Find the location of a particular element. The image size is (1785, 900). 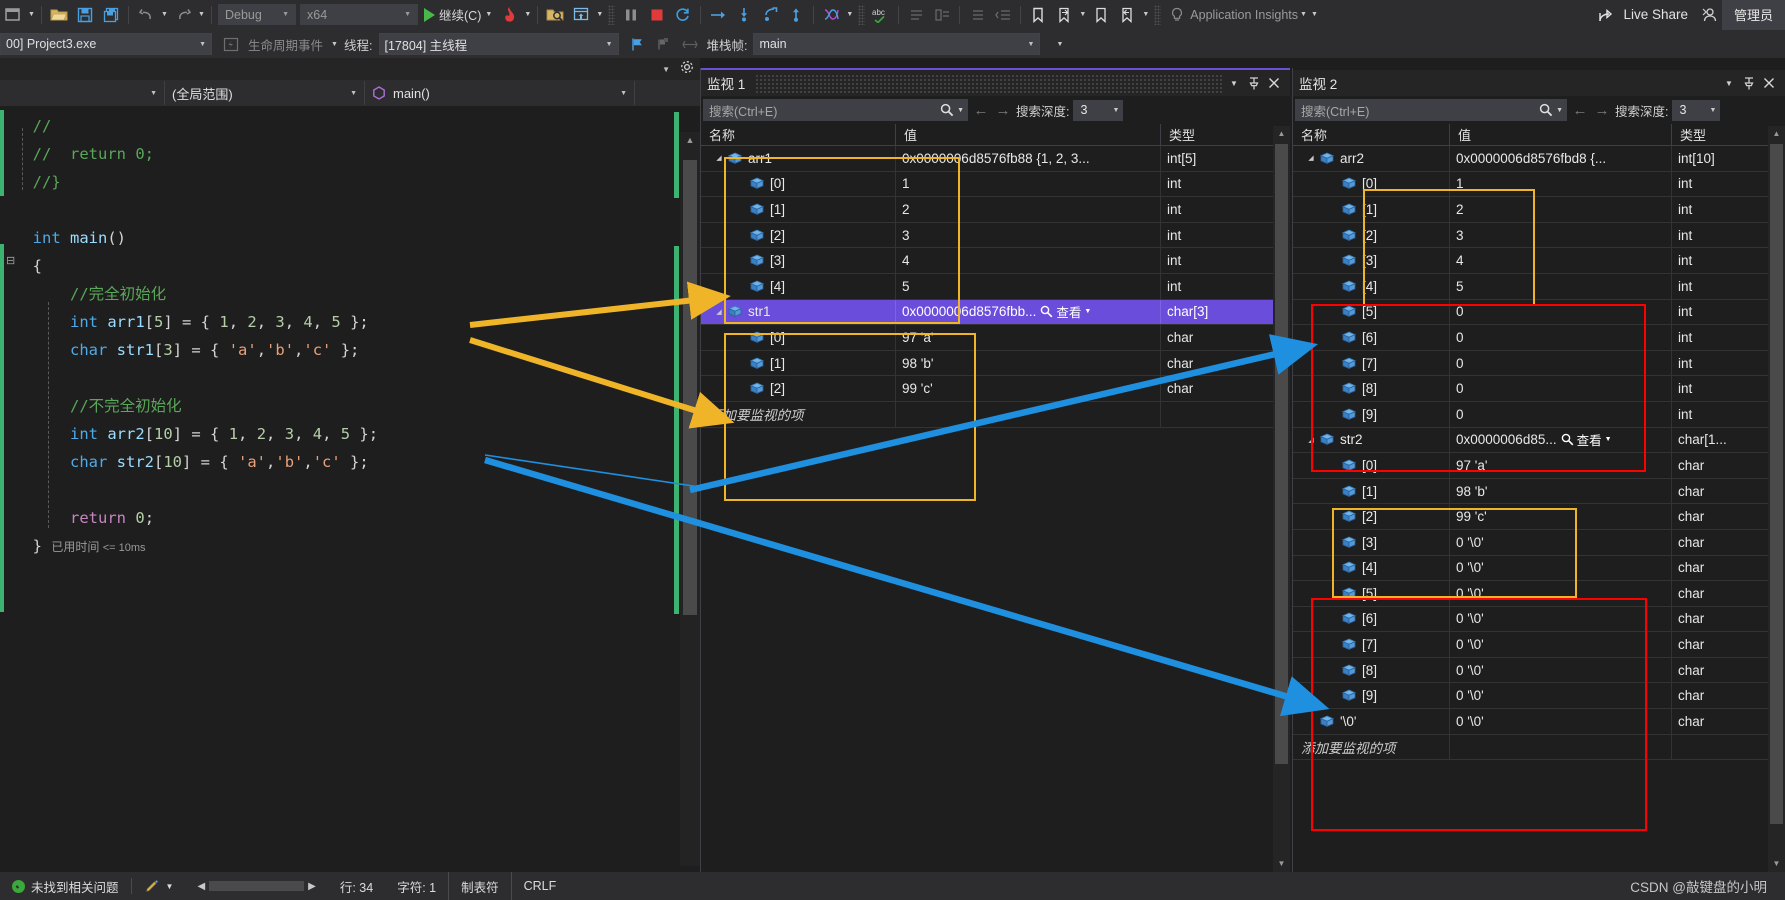

variable-value: 4 is located at coordinates (1028, 260).